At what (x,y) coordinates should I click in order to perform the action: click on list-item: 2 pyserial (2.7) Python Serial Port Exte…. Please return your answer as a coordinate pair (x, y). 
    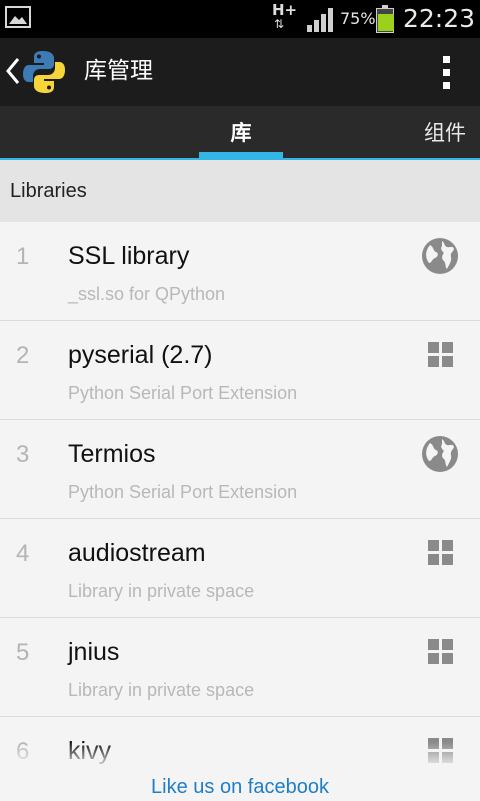
    Looking at the image, I should click on (240, 370).